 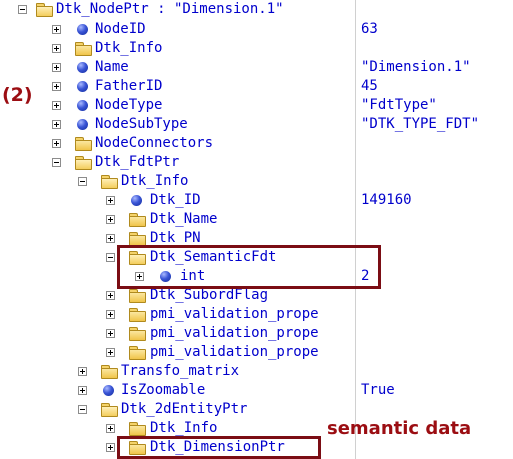 I want to click on tree-row-nodesubtype: NodeSubType "DTK_TYPE_FDT", so click(x=256, y=124).